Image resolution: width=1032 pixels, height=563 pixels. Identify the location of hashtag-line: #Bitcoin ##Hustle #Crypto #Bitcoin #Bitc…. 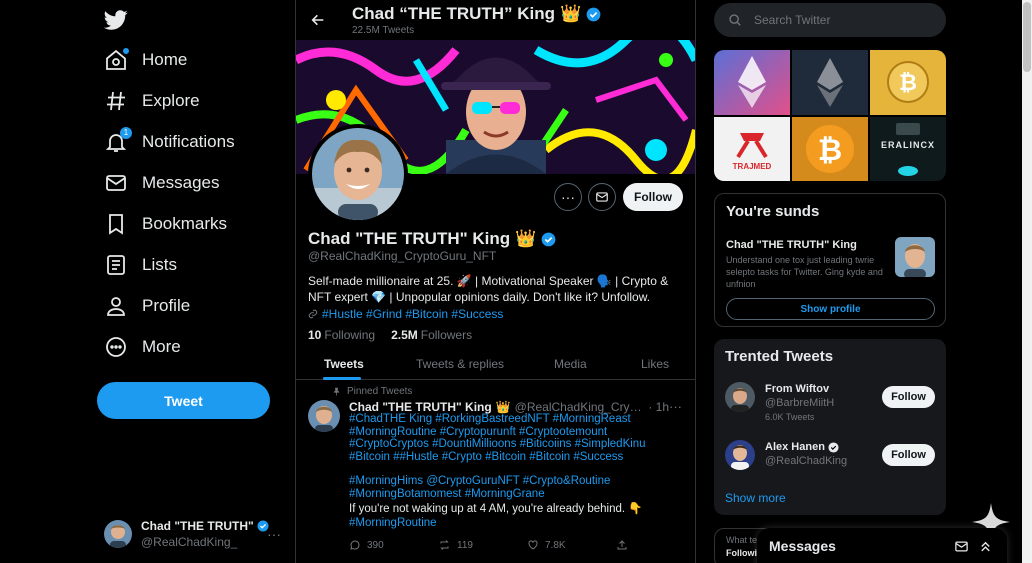
(509, 457).